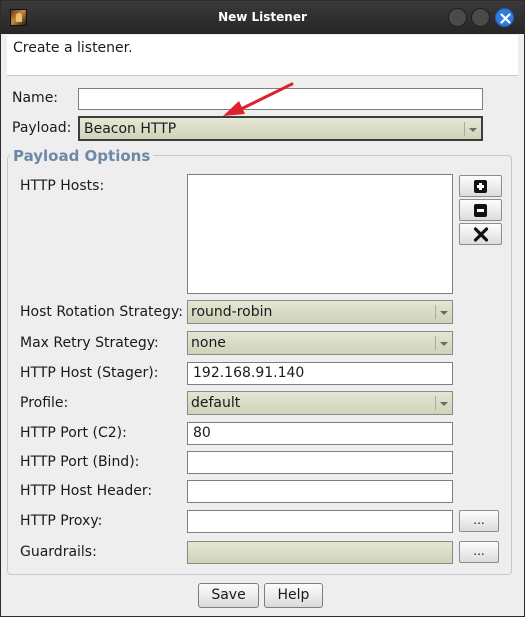  I want to click on help-button: Help, so click(293, 595).